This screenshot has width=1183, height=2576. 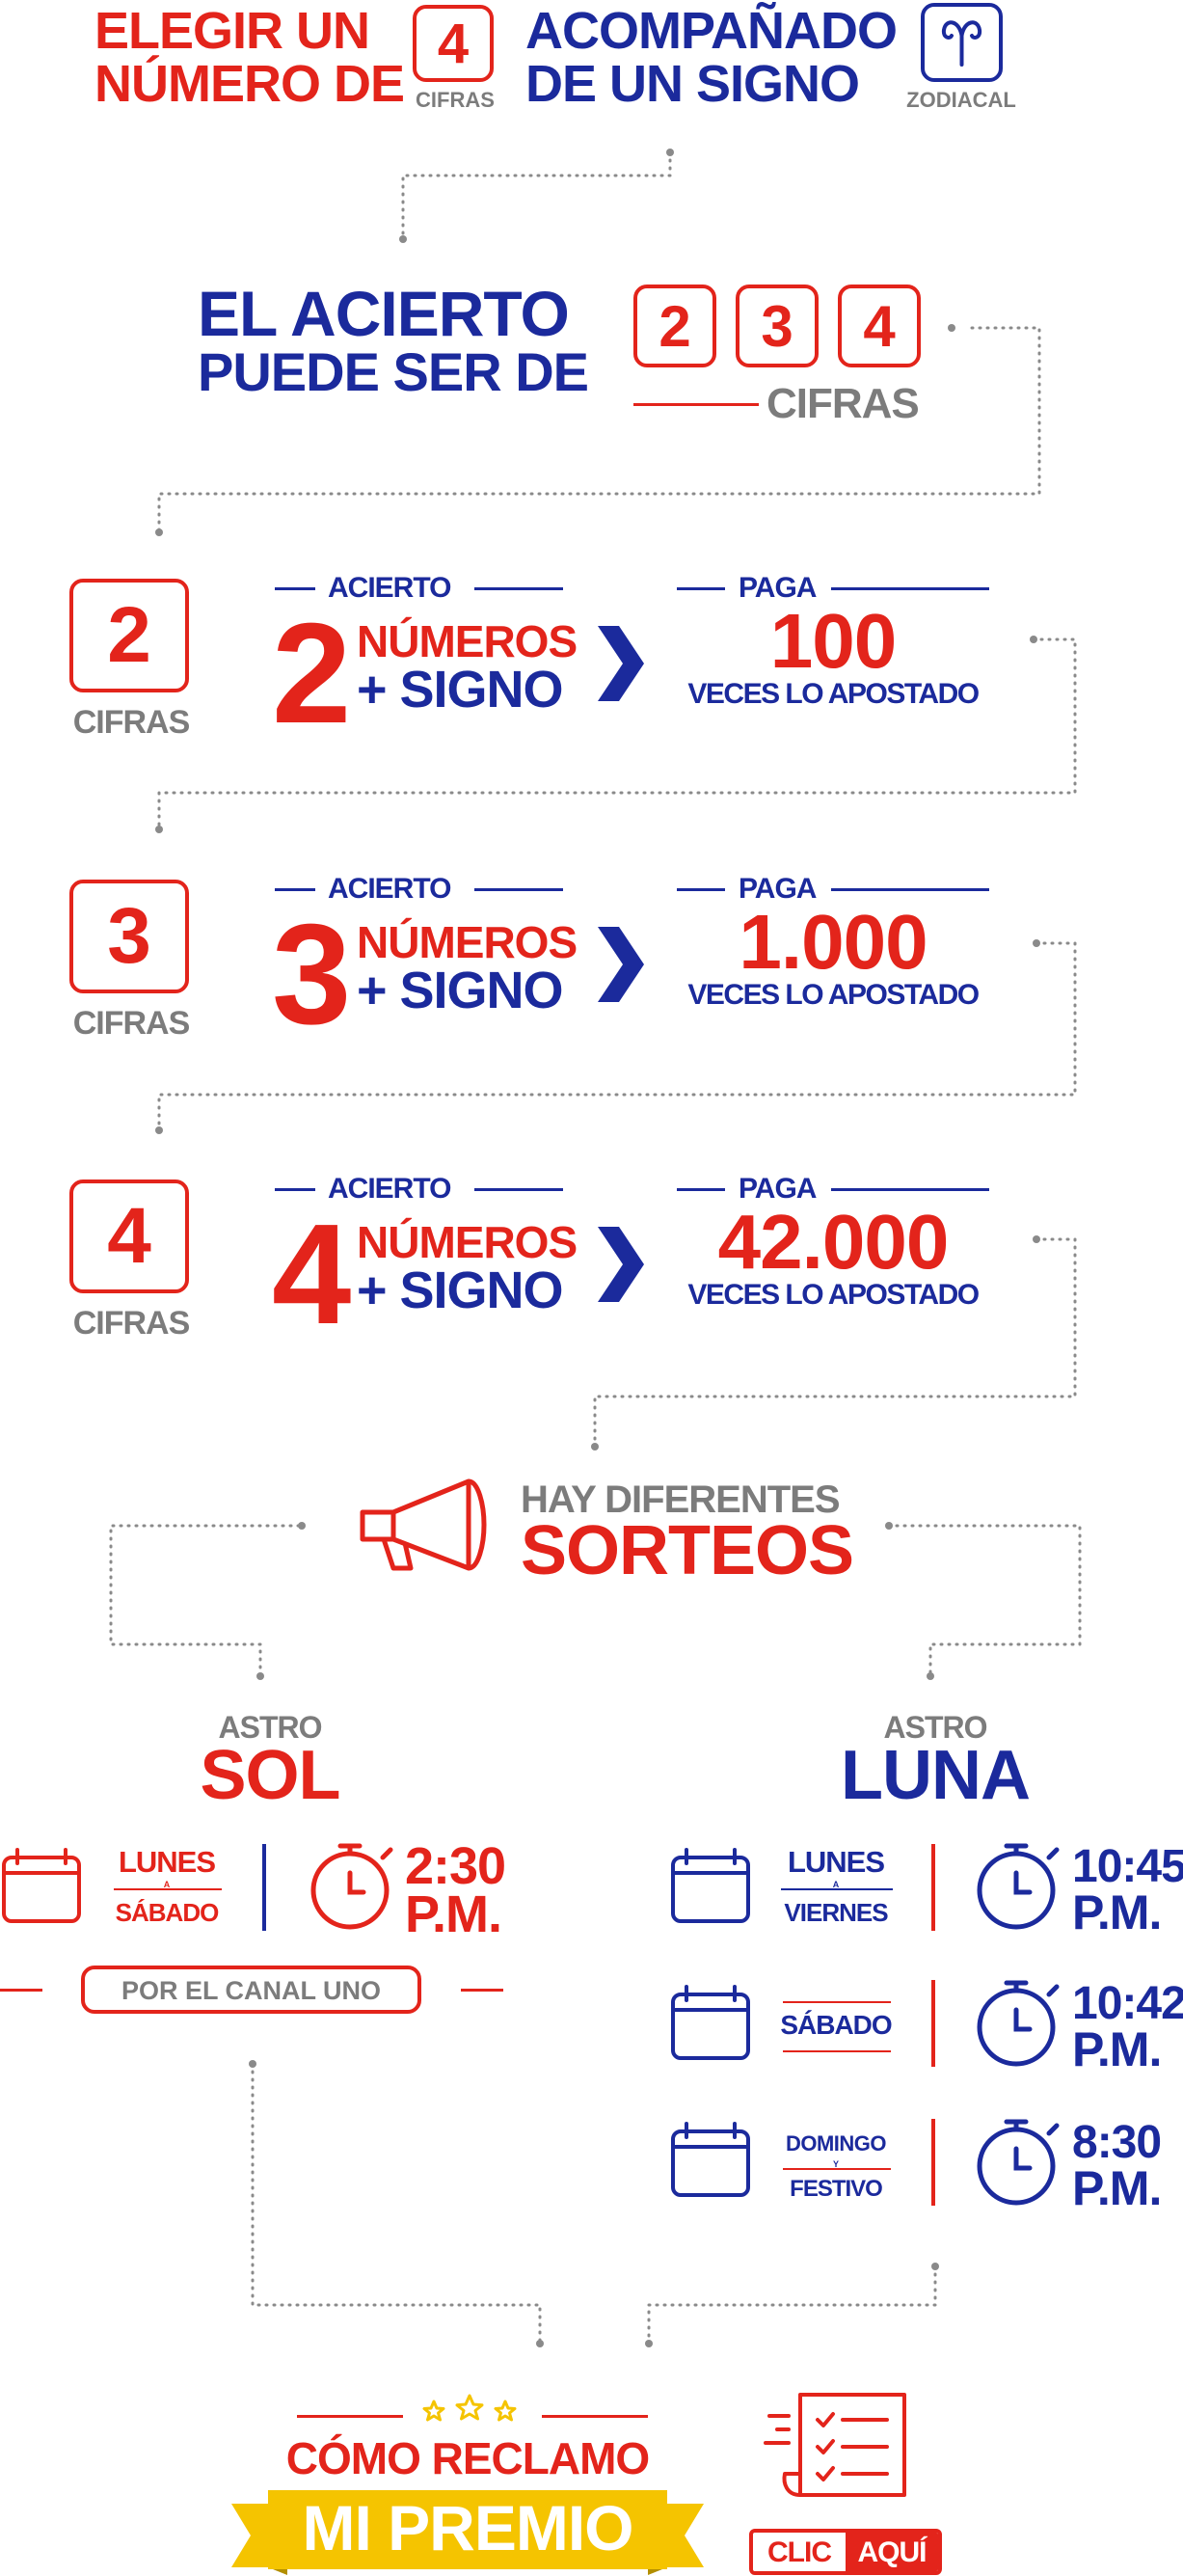 I want to click on luna-day2: FESTIVO, so click(x=836, y=2189).